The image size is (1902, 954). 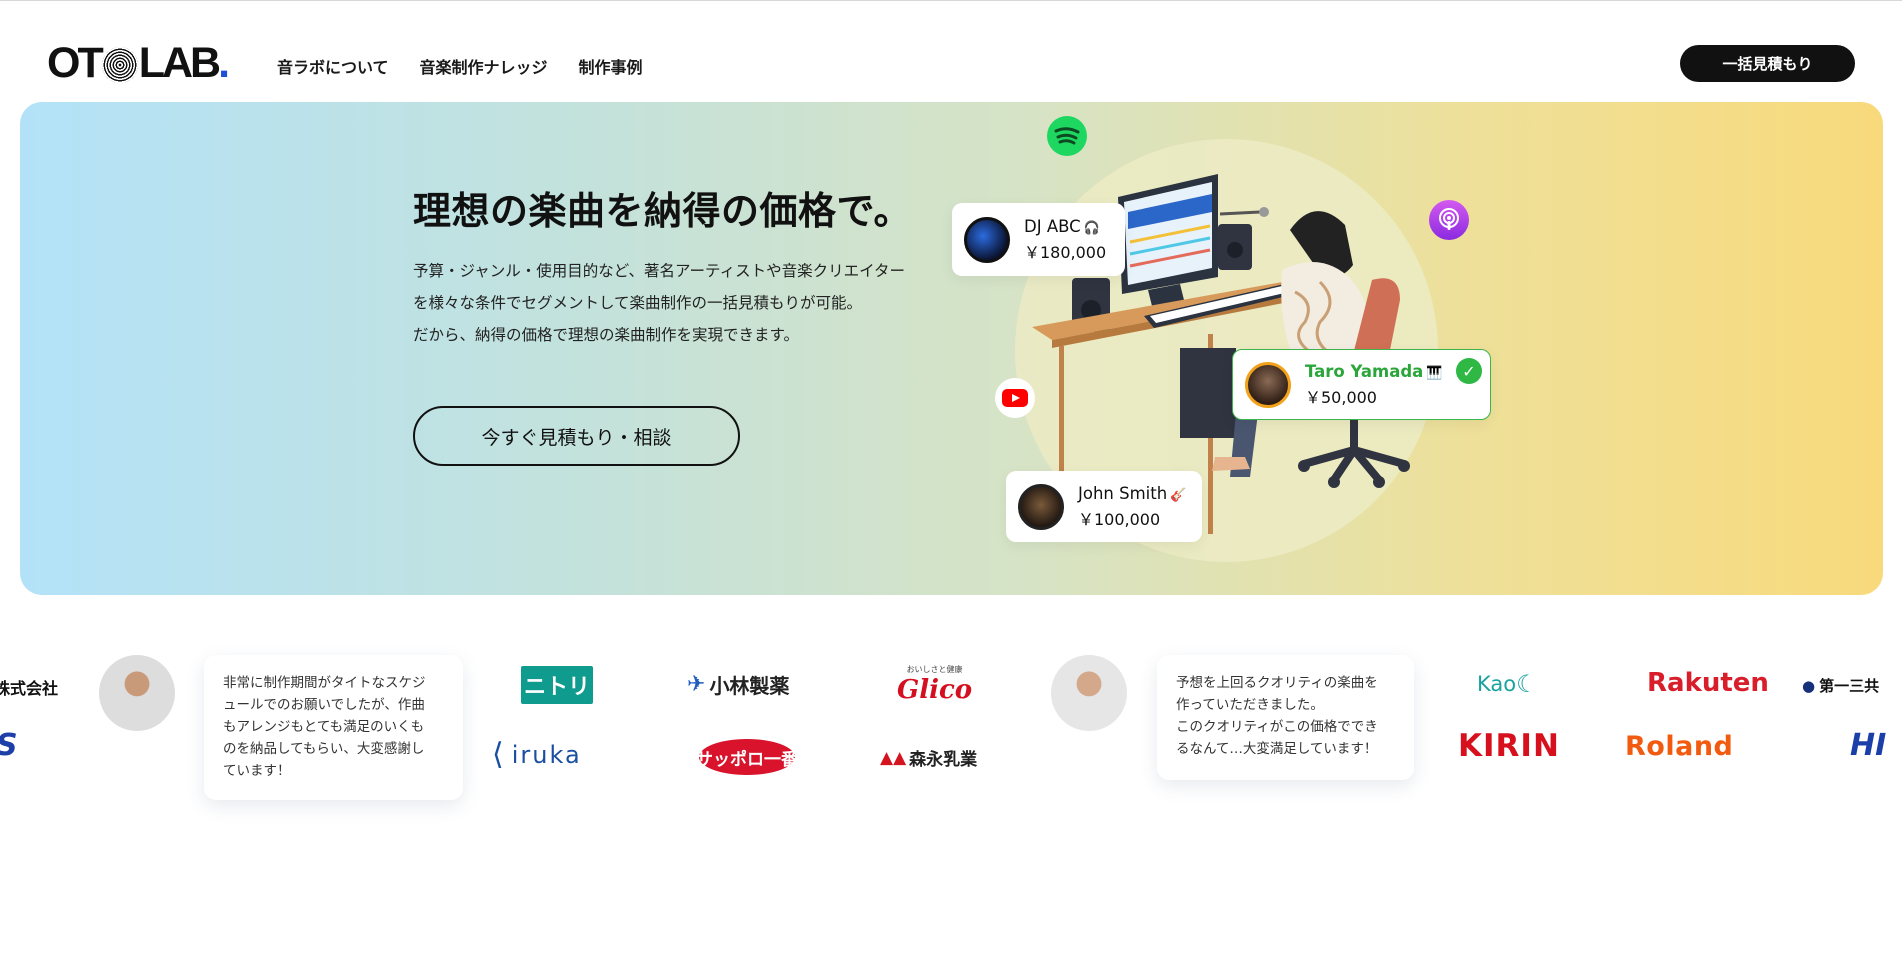 I want to click on morinaga-logo: ▲▲ 森永乳業, so click(x=929, y=758).